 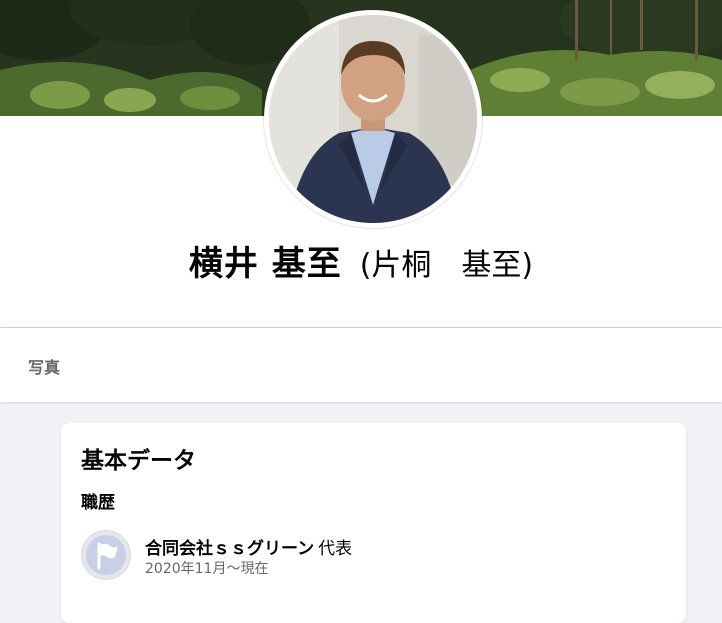 I want to click on flag-icon, so click(x=106, y=555).